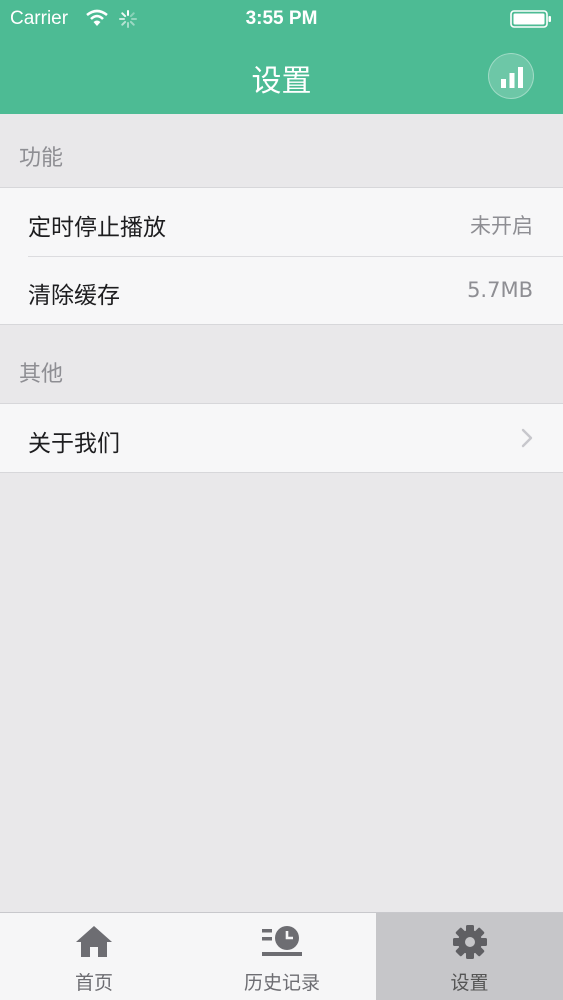 Image resolution: width=563 pixels, height=1000 pixels. Describe the element at coordinates (94, 941) in the screenshot. I see `home-icon` at that location.